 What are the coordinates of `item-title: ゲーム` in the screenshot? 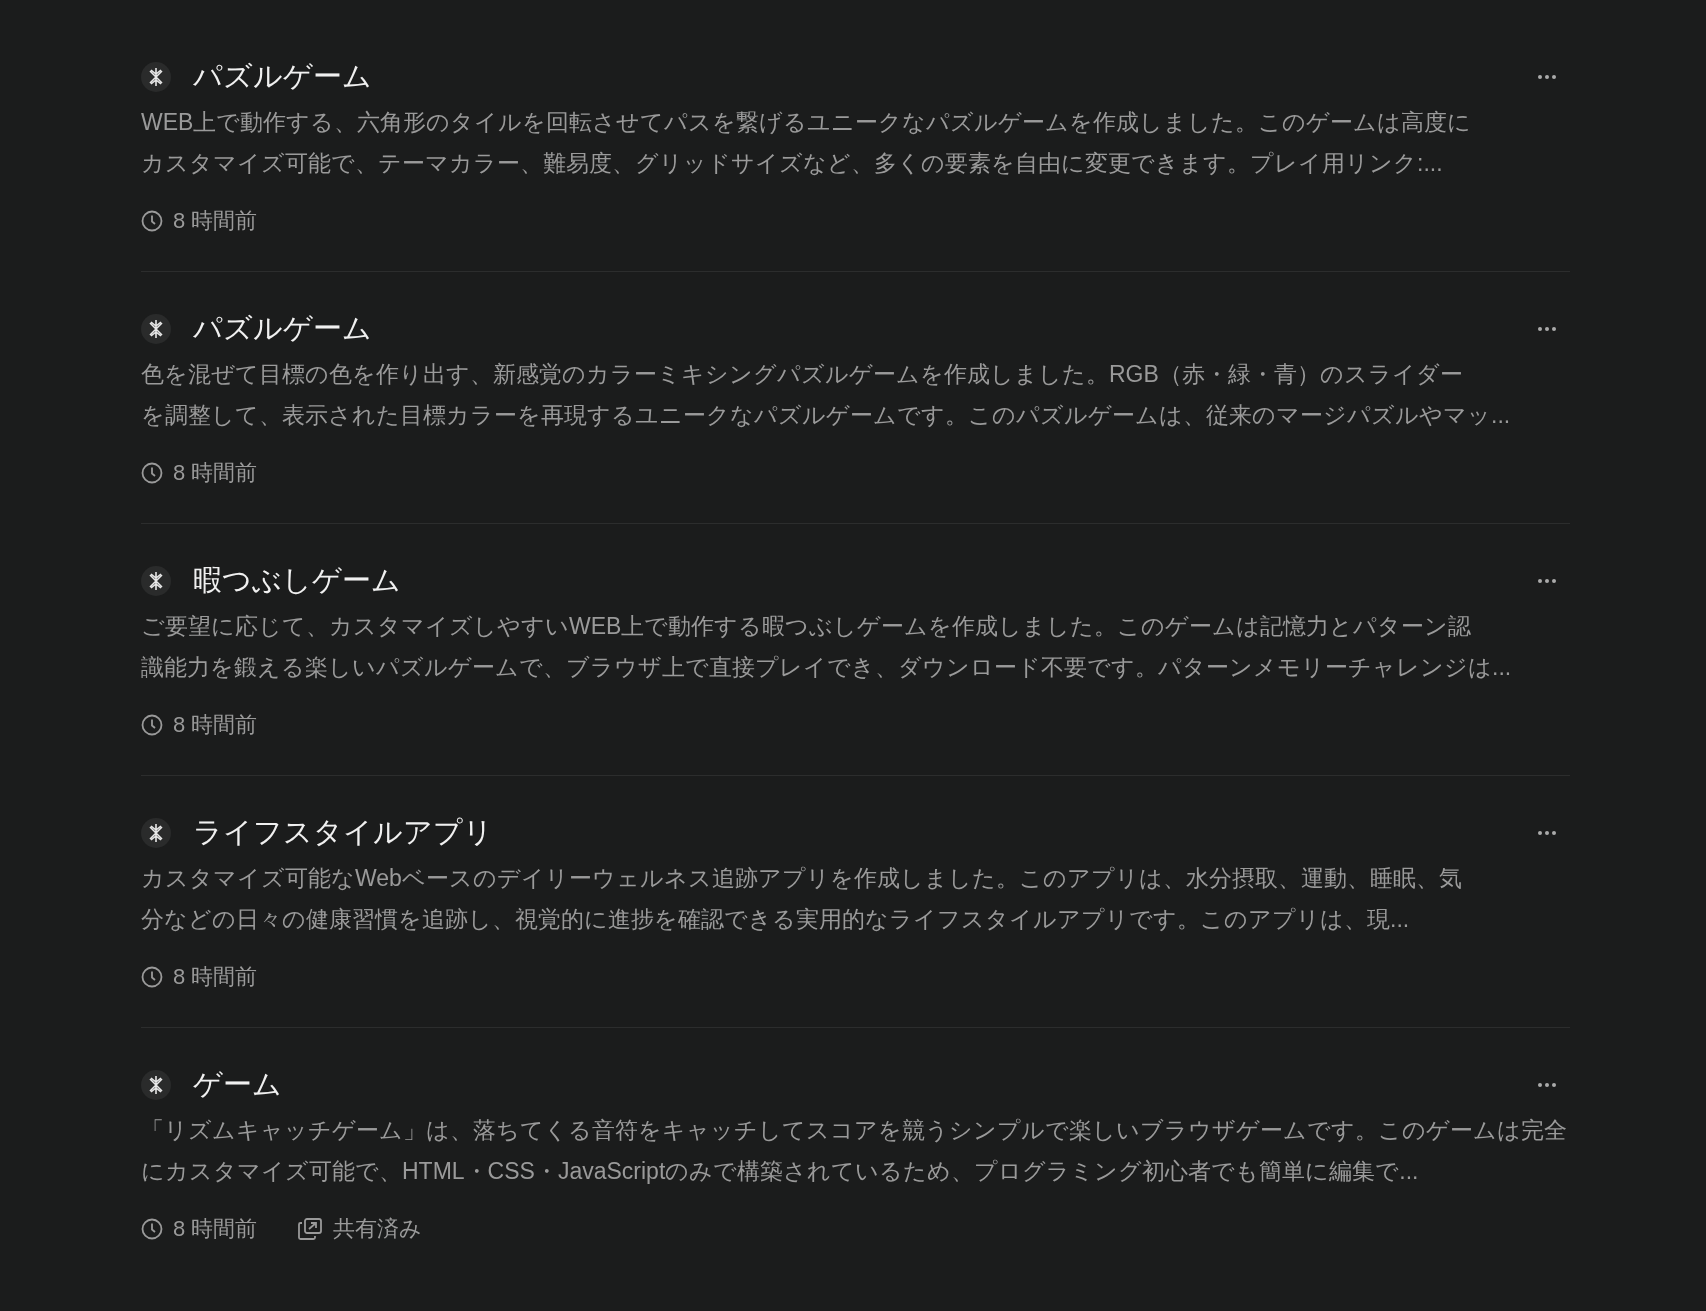 It's located at (237, 1085).